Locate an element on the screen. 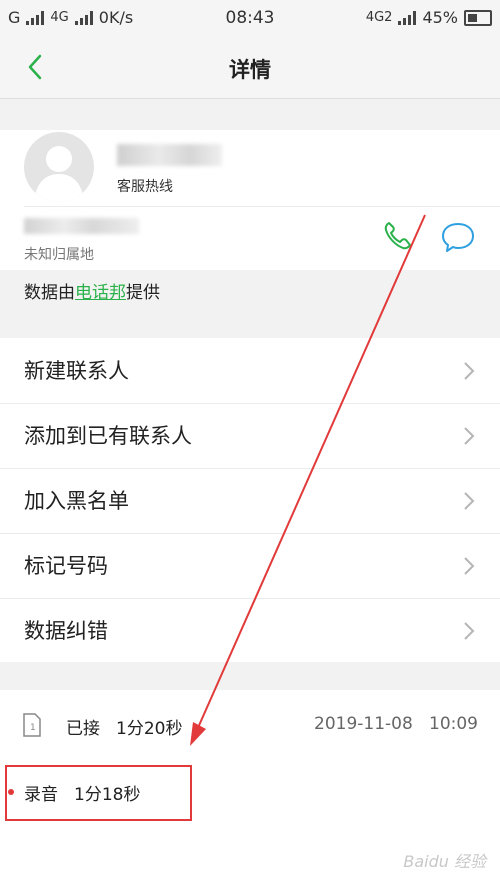 This screenshot has height=888, width=500. menu-item-label: 标记号码 is located at coordinates (66, 566).